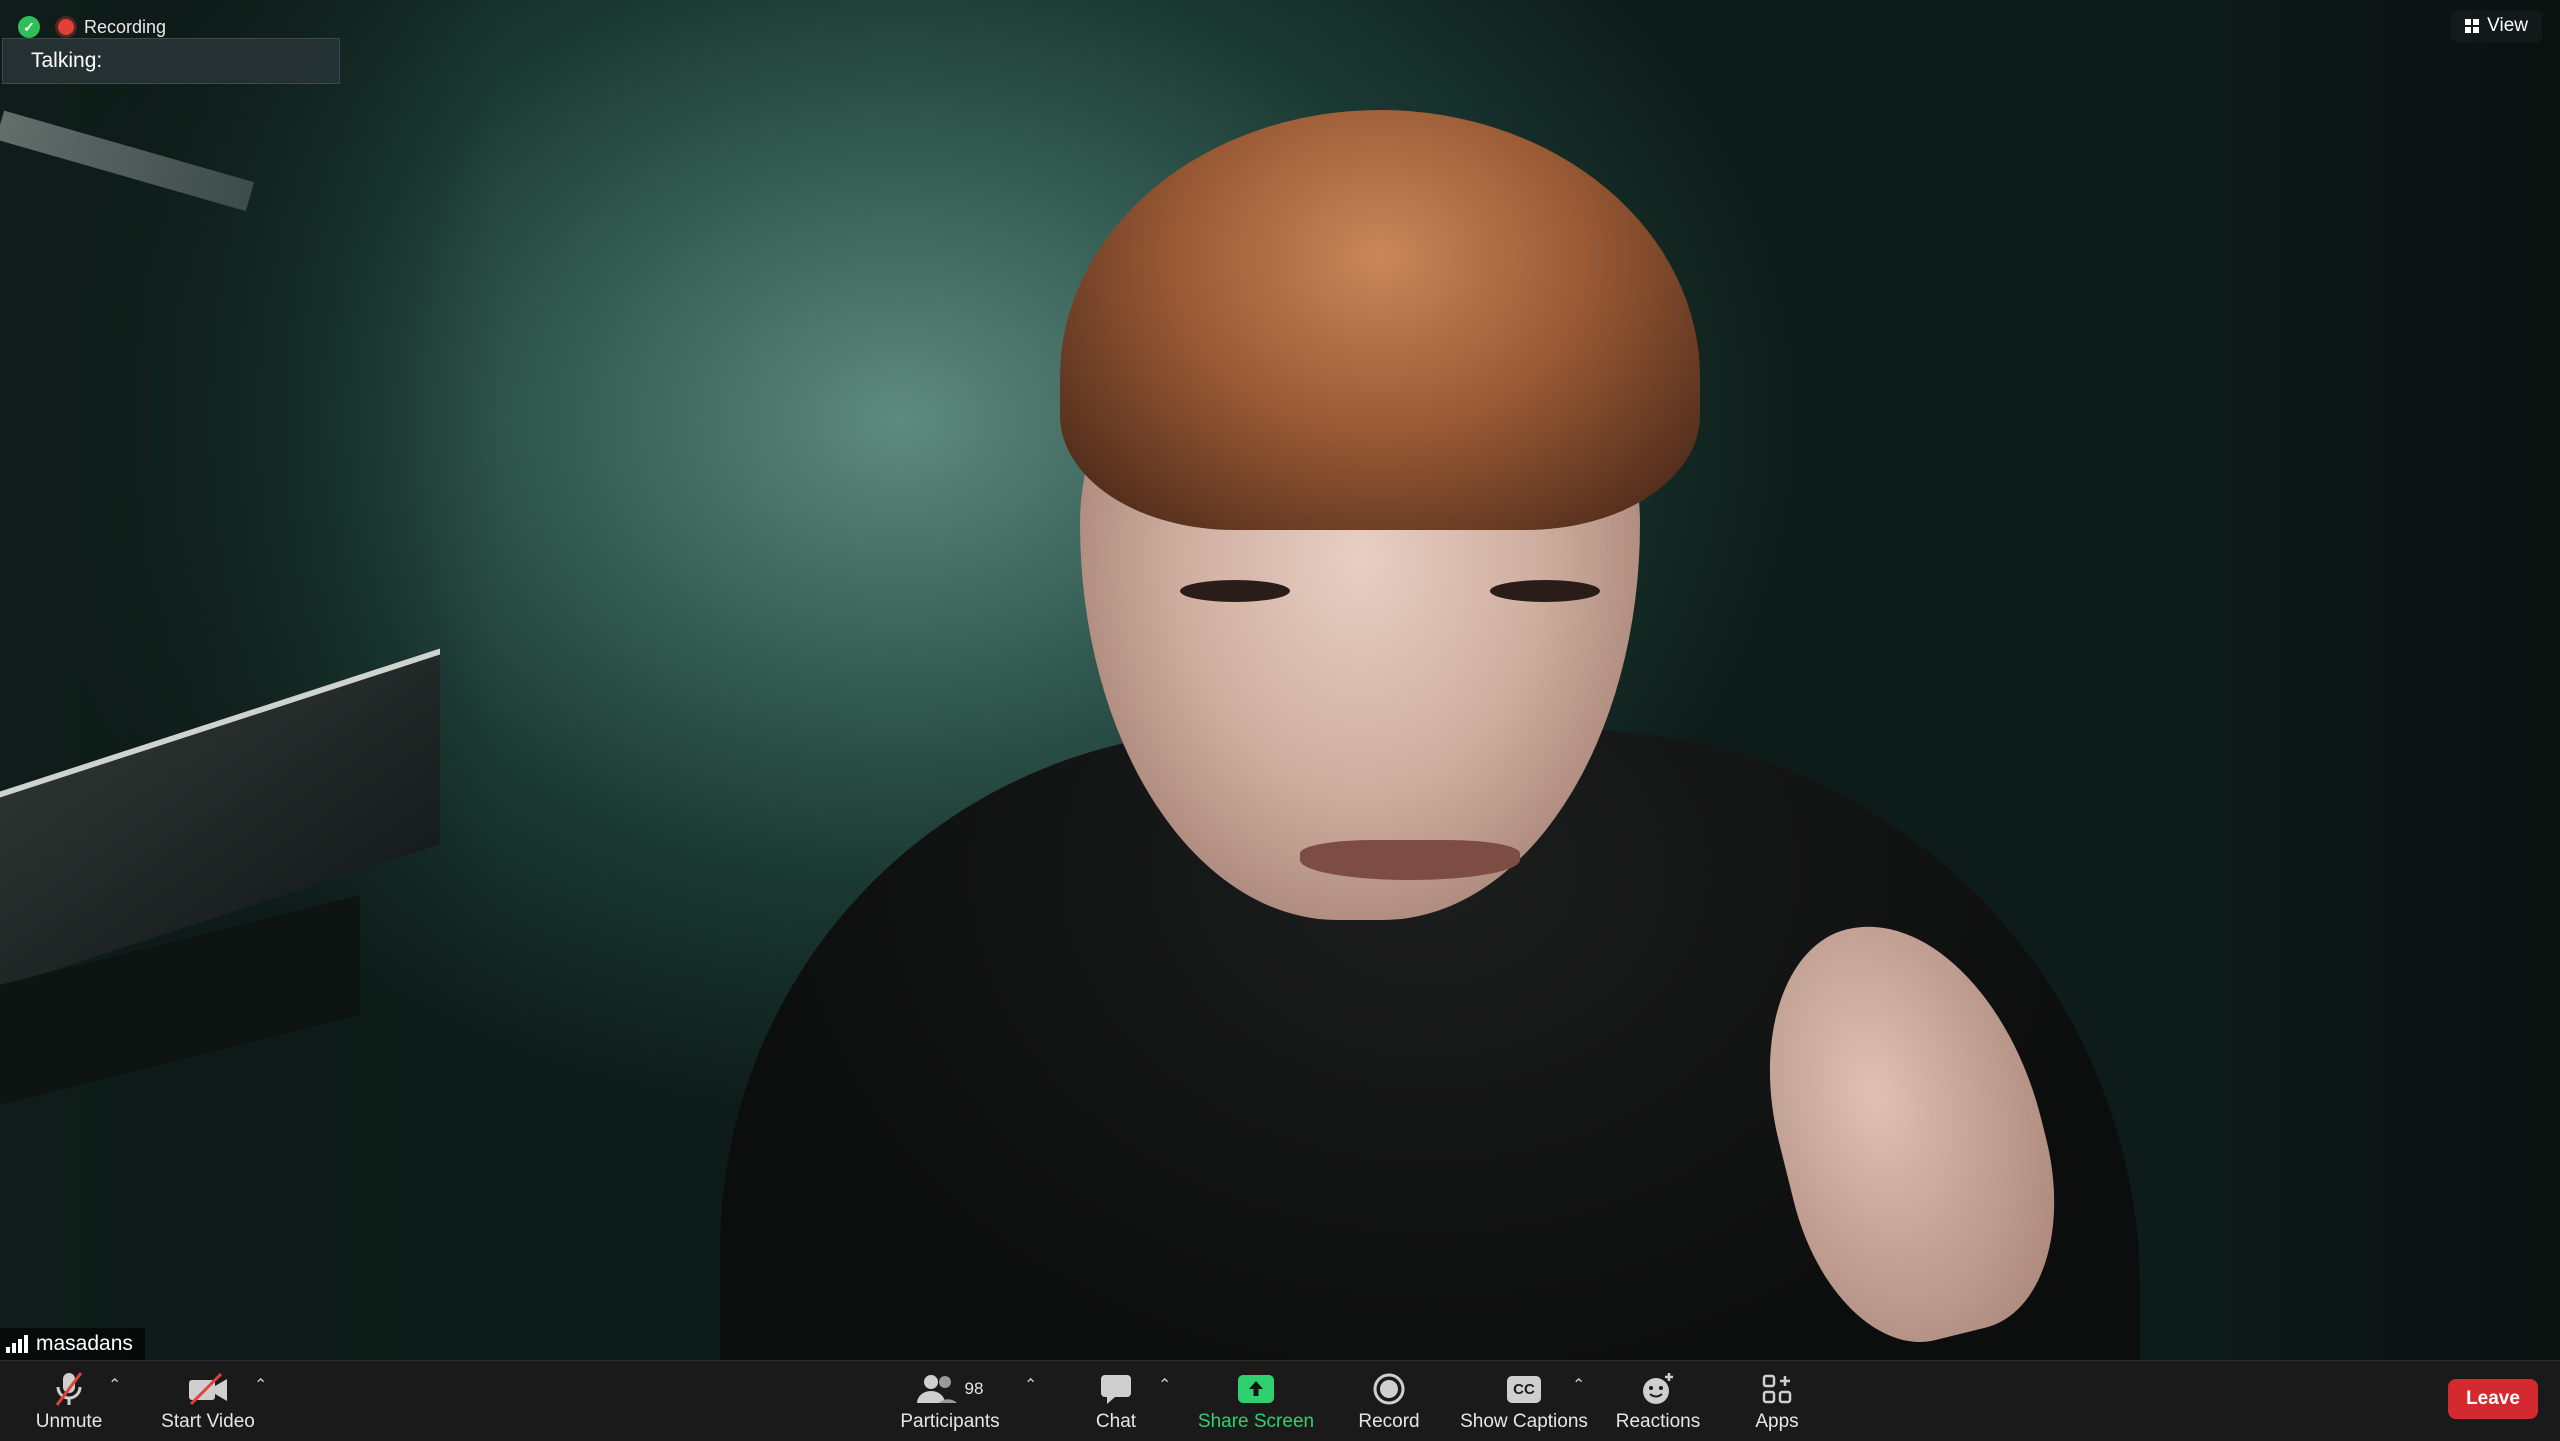 This screenshot has height=1441, width=2560. I want to click on background-shadow-right, so click(2380, 680).